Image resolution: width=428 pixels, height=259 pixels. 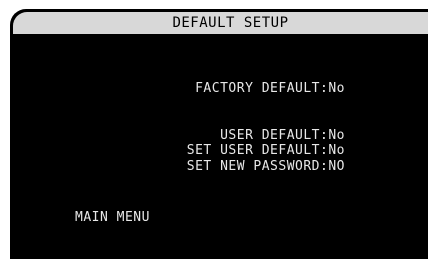 I want to click on menu-item-factory-default: FACTORY DEFAULT:No, so click(x=253, y=88).